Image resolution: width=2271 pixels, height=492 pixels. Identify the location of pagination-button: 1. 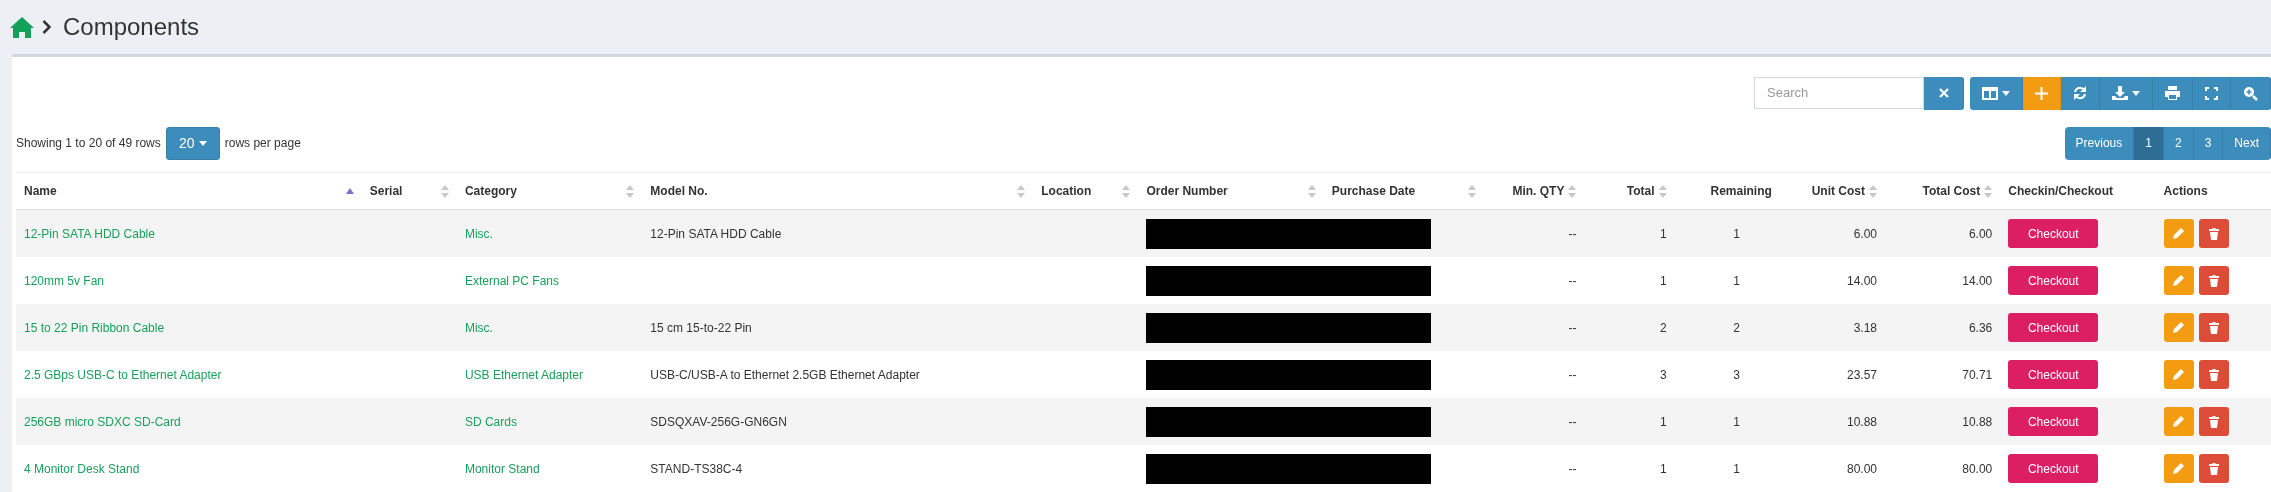
(2149, 143).